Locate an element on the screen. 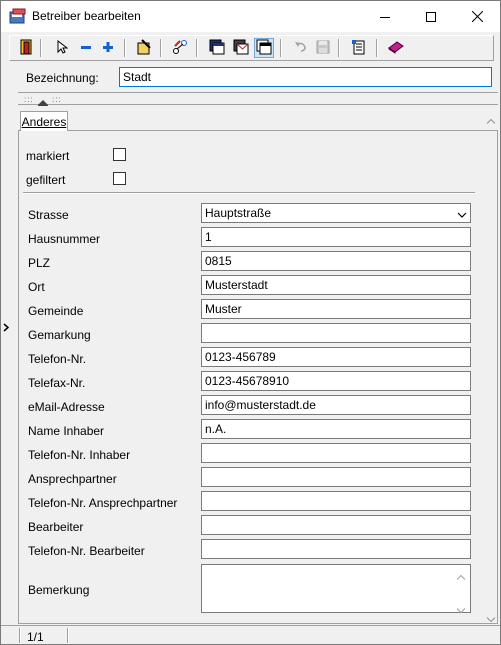 The image size is (501, 645). add-button is located at coordinates (108, 48).